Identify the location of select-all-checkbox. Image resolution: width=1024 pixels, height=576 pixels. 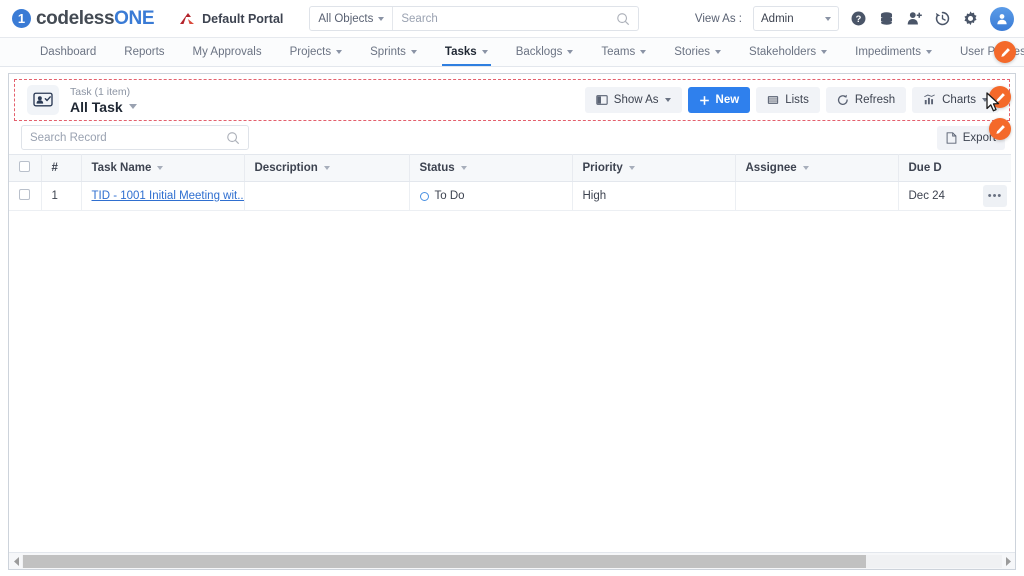
(24, 166).